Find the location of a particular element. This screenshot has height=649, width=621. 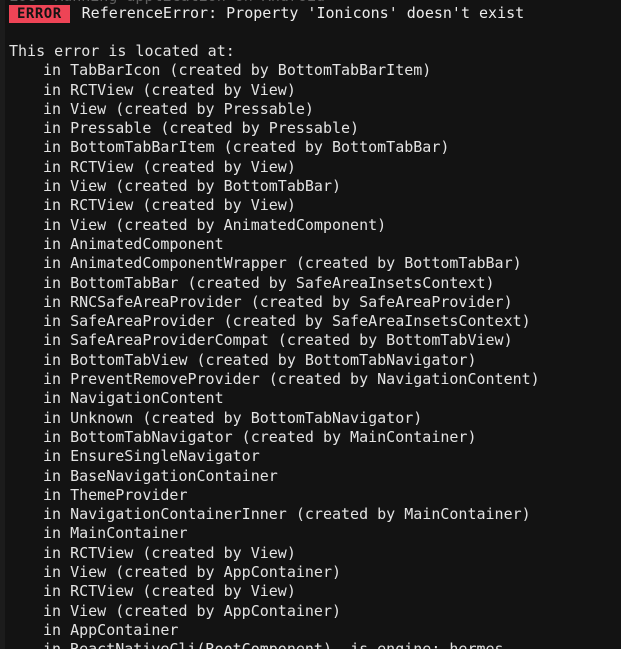

stack-line: in EnsureSingleNavigator is located at coordinates (151, 456).